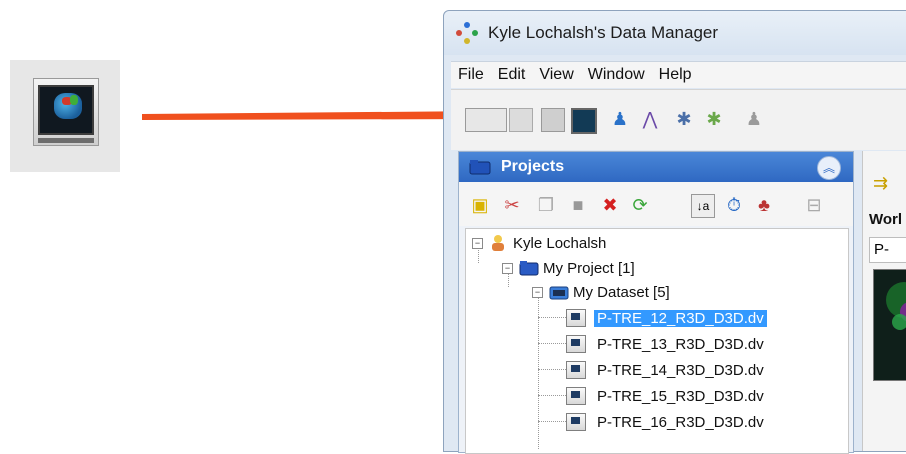 Image resolution: width=906 pixels, height=454 pixels. I want to click on import-icon: ✱, so click(714, 119).